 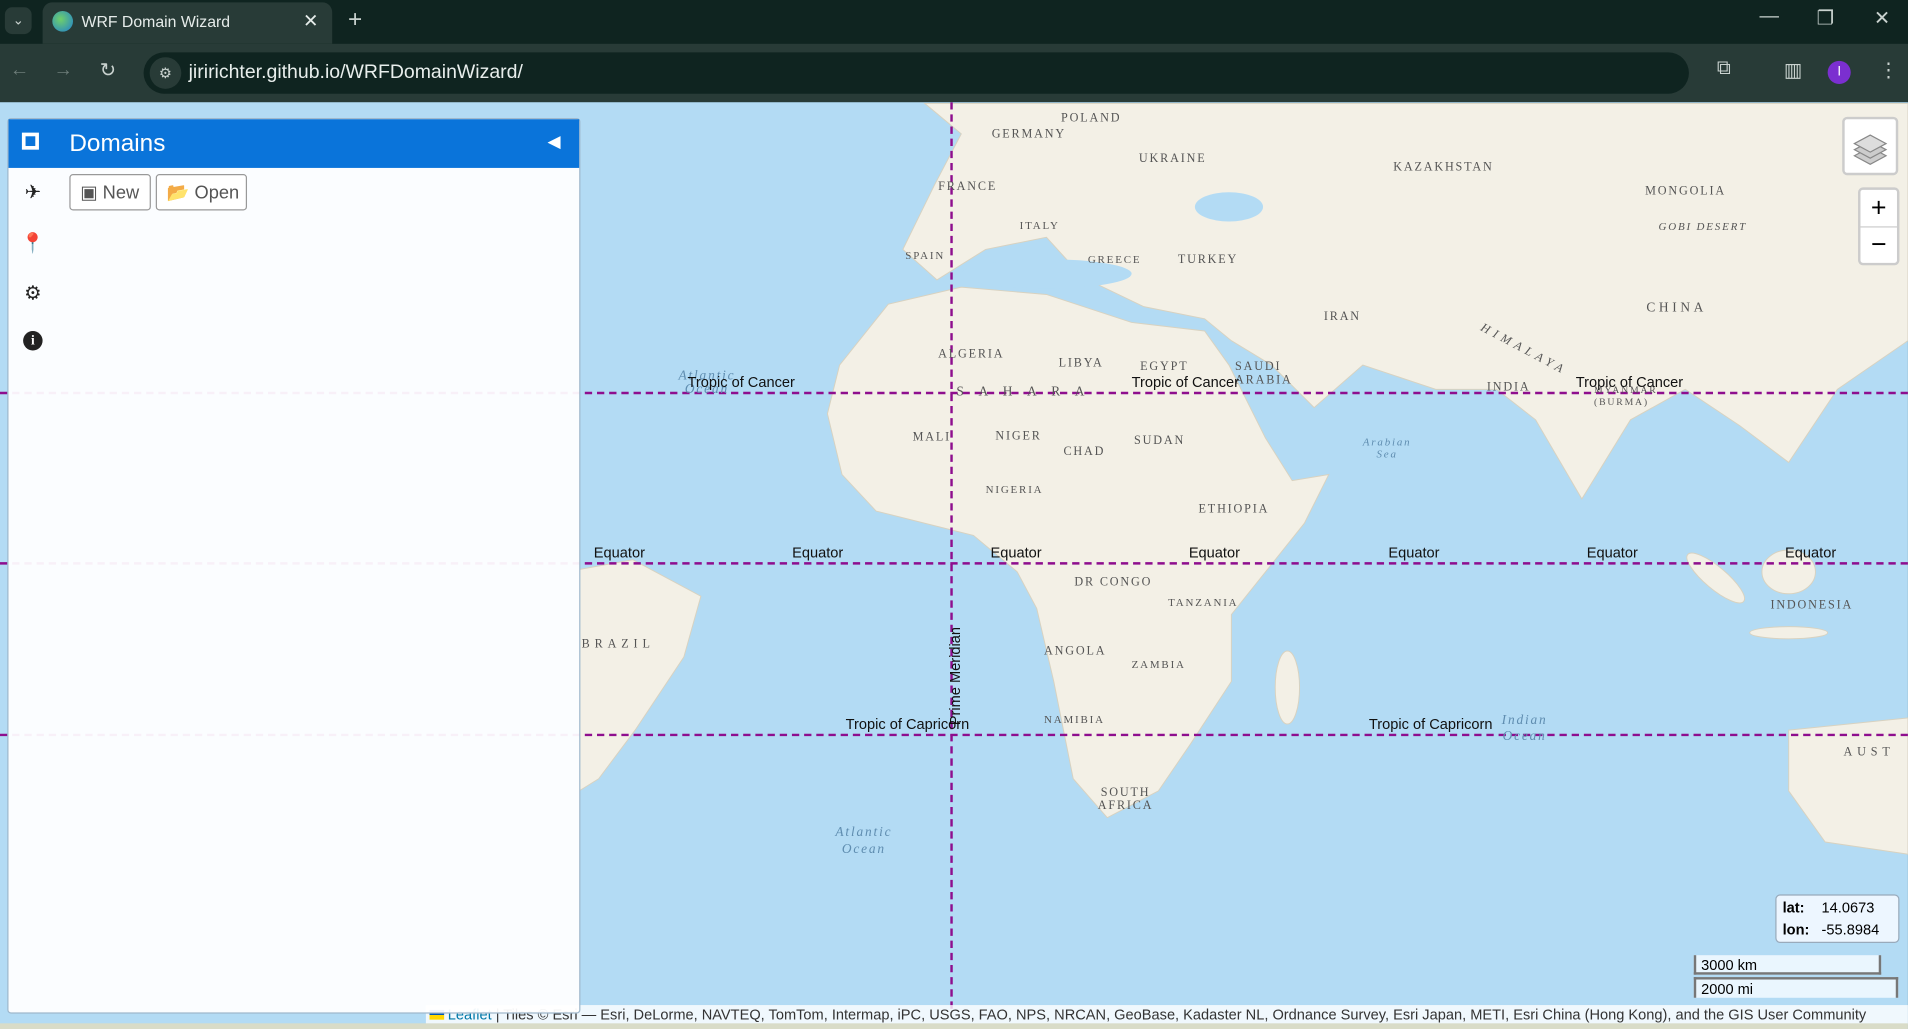 What do you see at coordinates (1081, 363) in the screenshot?
I see `country-label: LIBYA` at bounding box center [1081, 363].